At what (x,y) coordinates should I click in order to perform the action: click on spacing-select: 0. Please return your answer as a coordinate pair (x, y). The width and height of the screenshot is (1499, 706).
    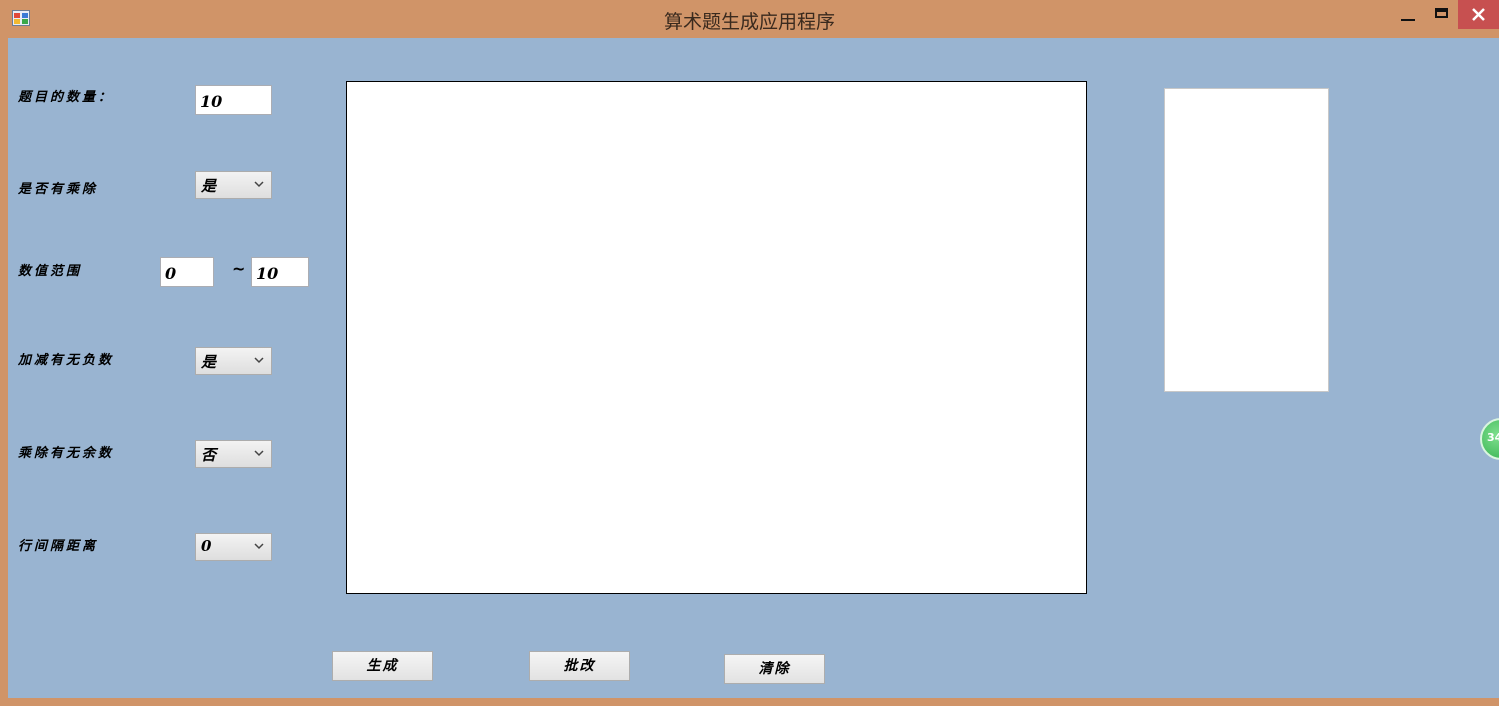
    Looking at the image, I should click on (233, 547).